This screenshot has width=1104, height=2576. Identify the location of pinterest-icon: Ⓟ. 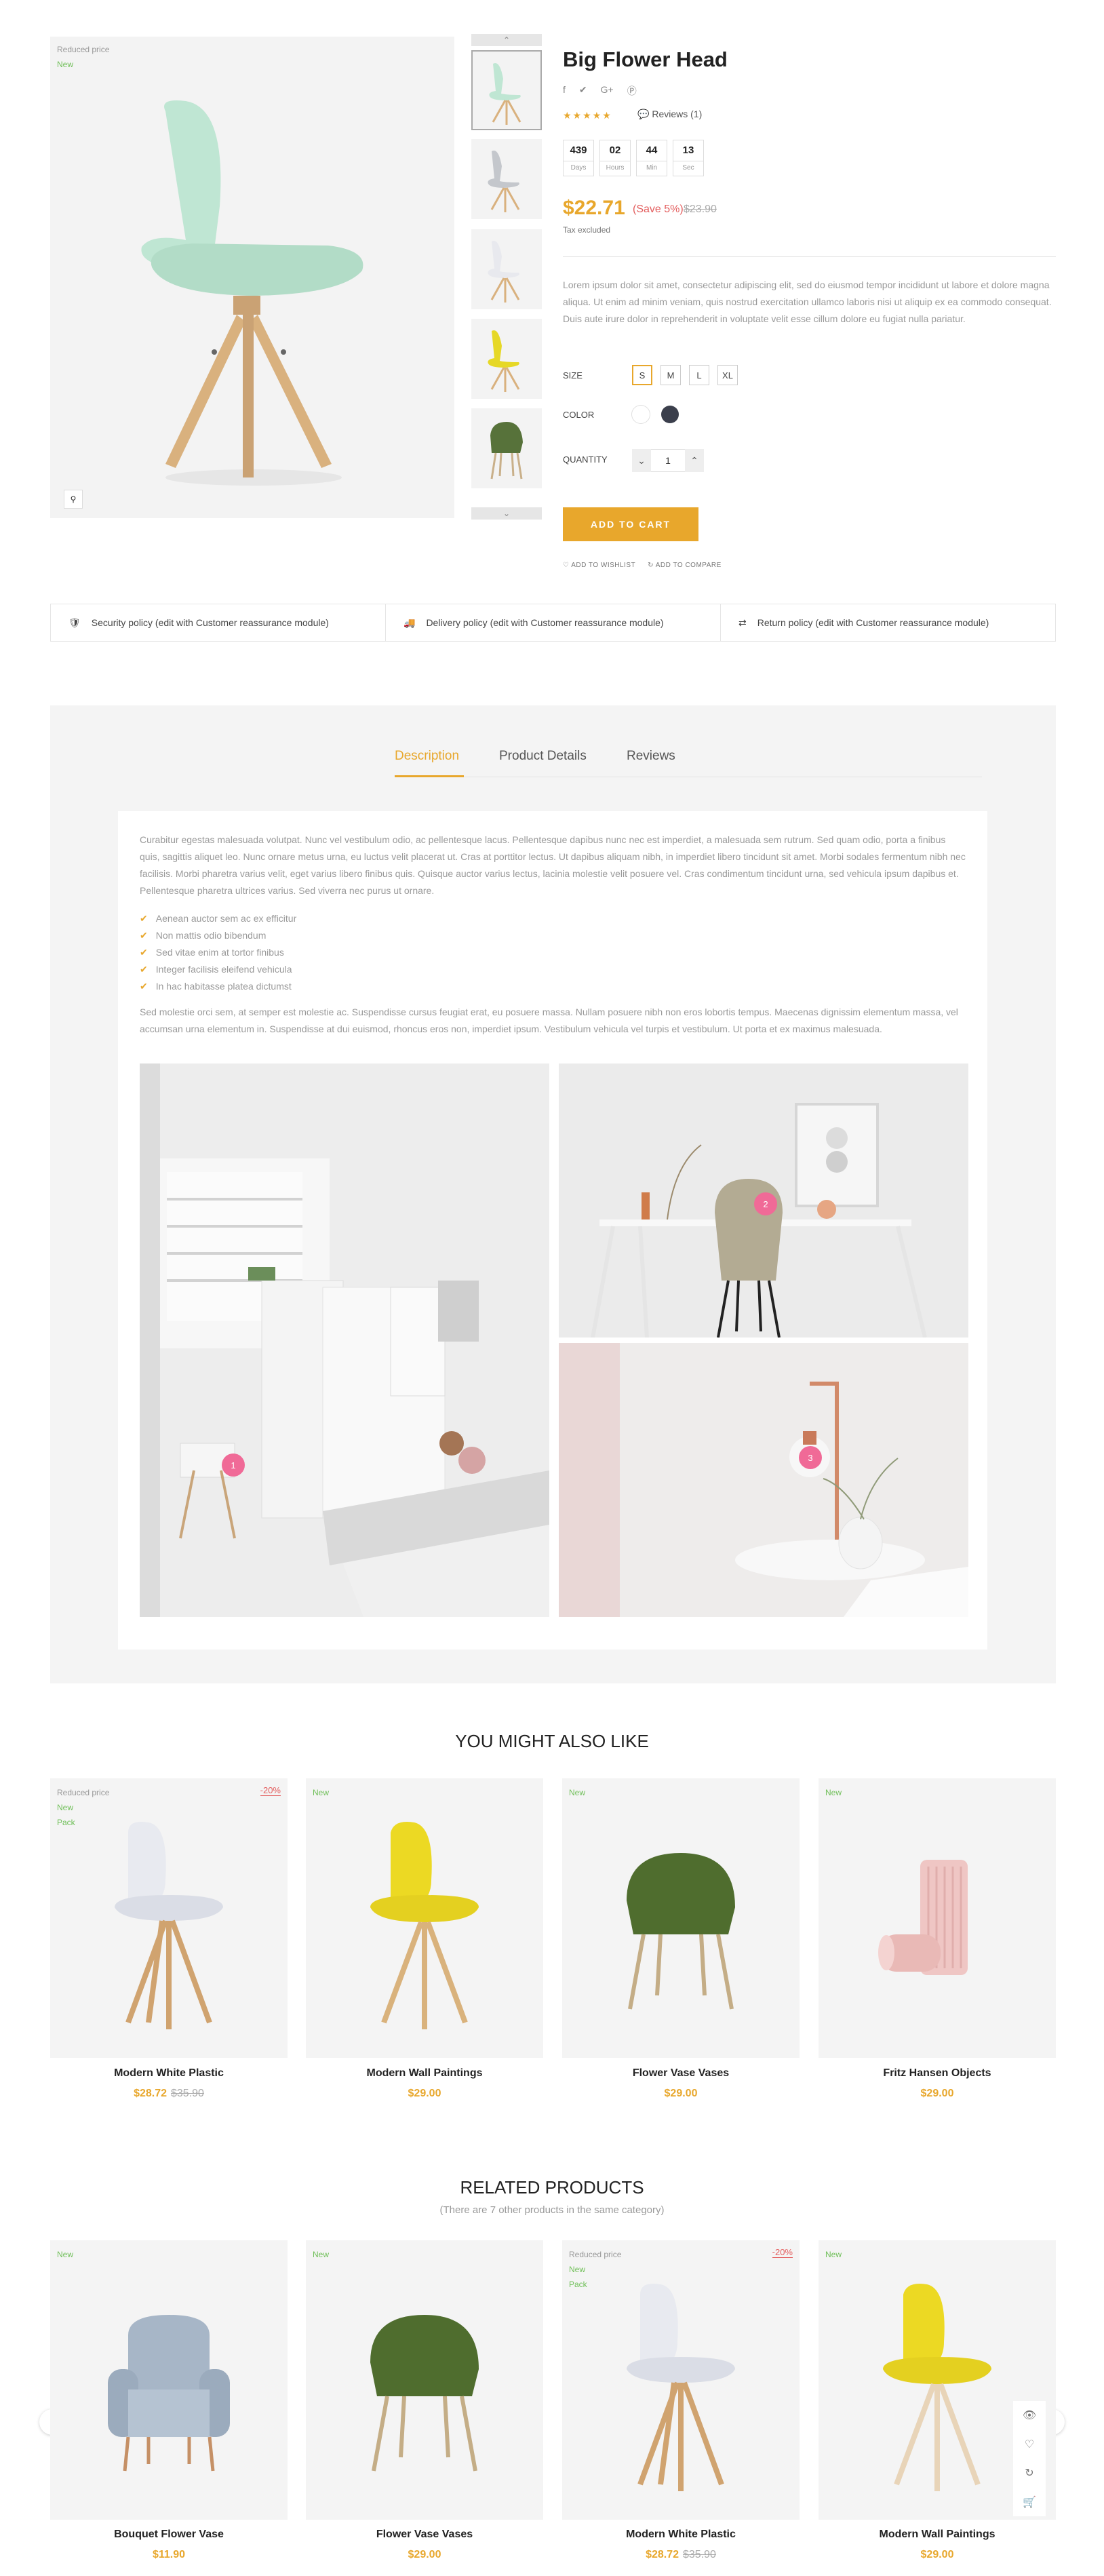
(632, 91).